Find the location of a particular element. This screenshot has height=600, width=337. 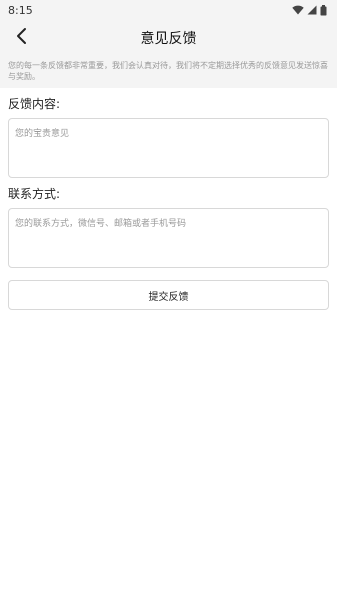

battery-icon is located at coordinates (323, 10).